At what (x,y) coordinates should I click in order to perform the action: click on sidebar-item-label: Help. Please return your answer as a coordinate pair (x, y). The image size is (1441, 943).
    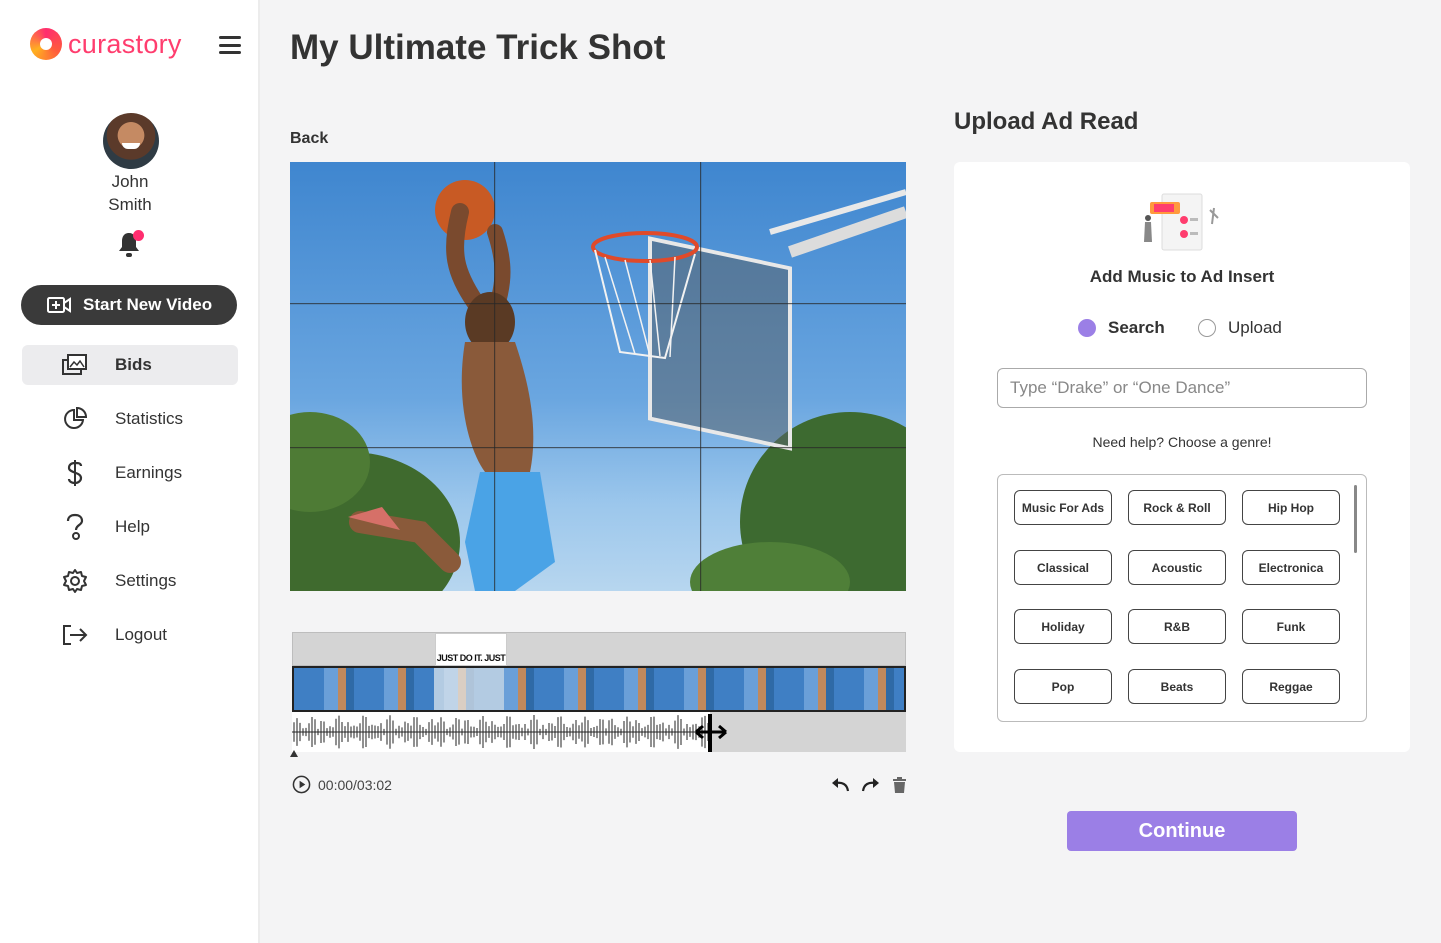
    Looking at the image, I should click on (132, 526).